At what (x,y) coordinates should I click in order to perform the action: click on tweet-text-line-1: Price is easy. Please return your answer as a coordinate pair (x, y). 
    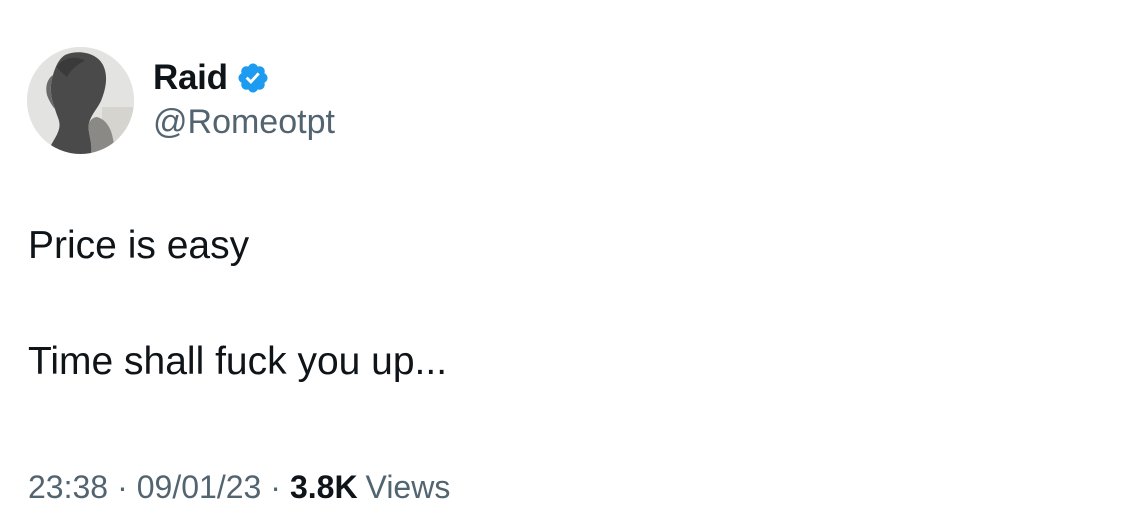
    Looking at the image, I should click on (139, 245).